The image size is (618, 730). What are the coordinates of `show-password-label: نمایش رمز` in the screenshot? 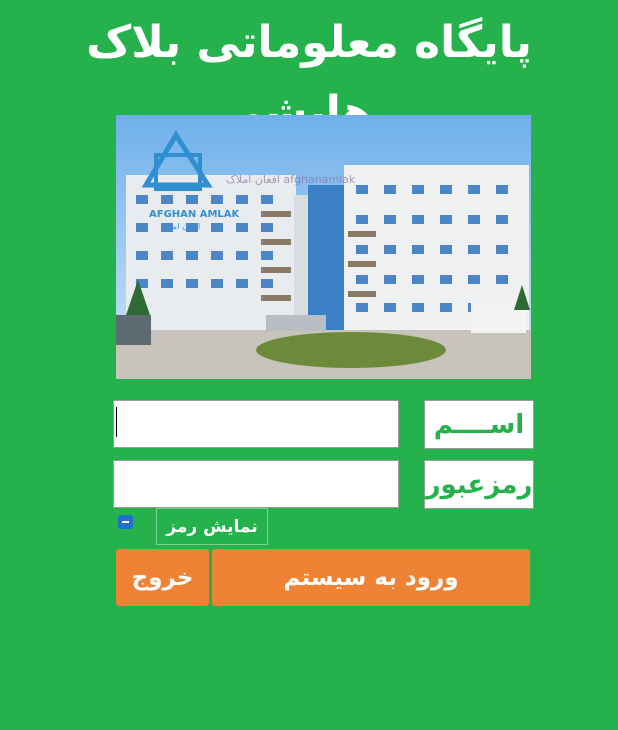 It's located at (212, 526).